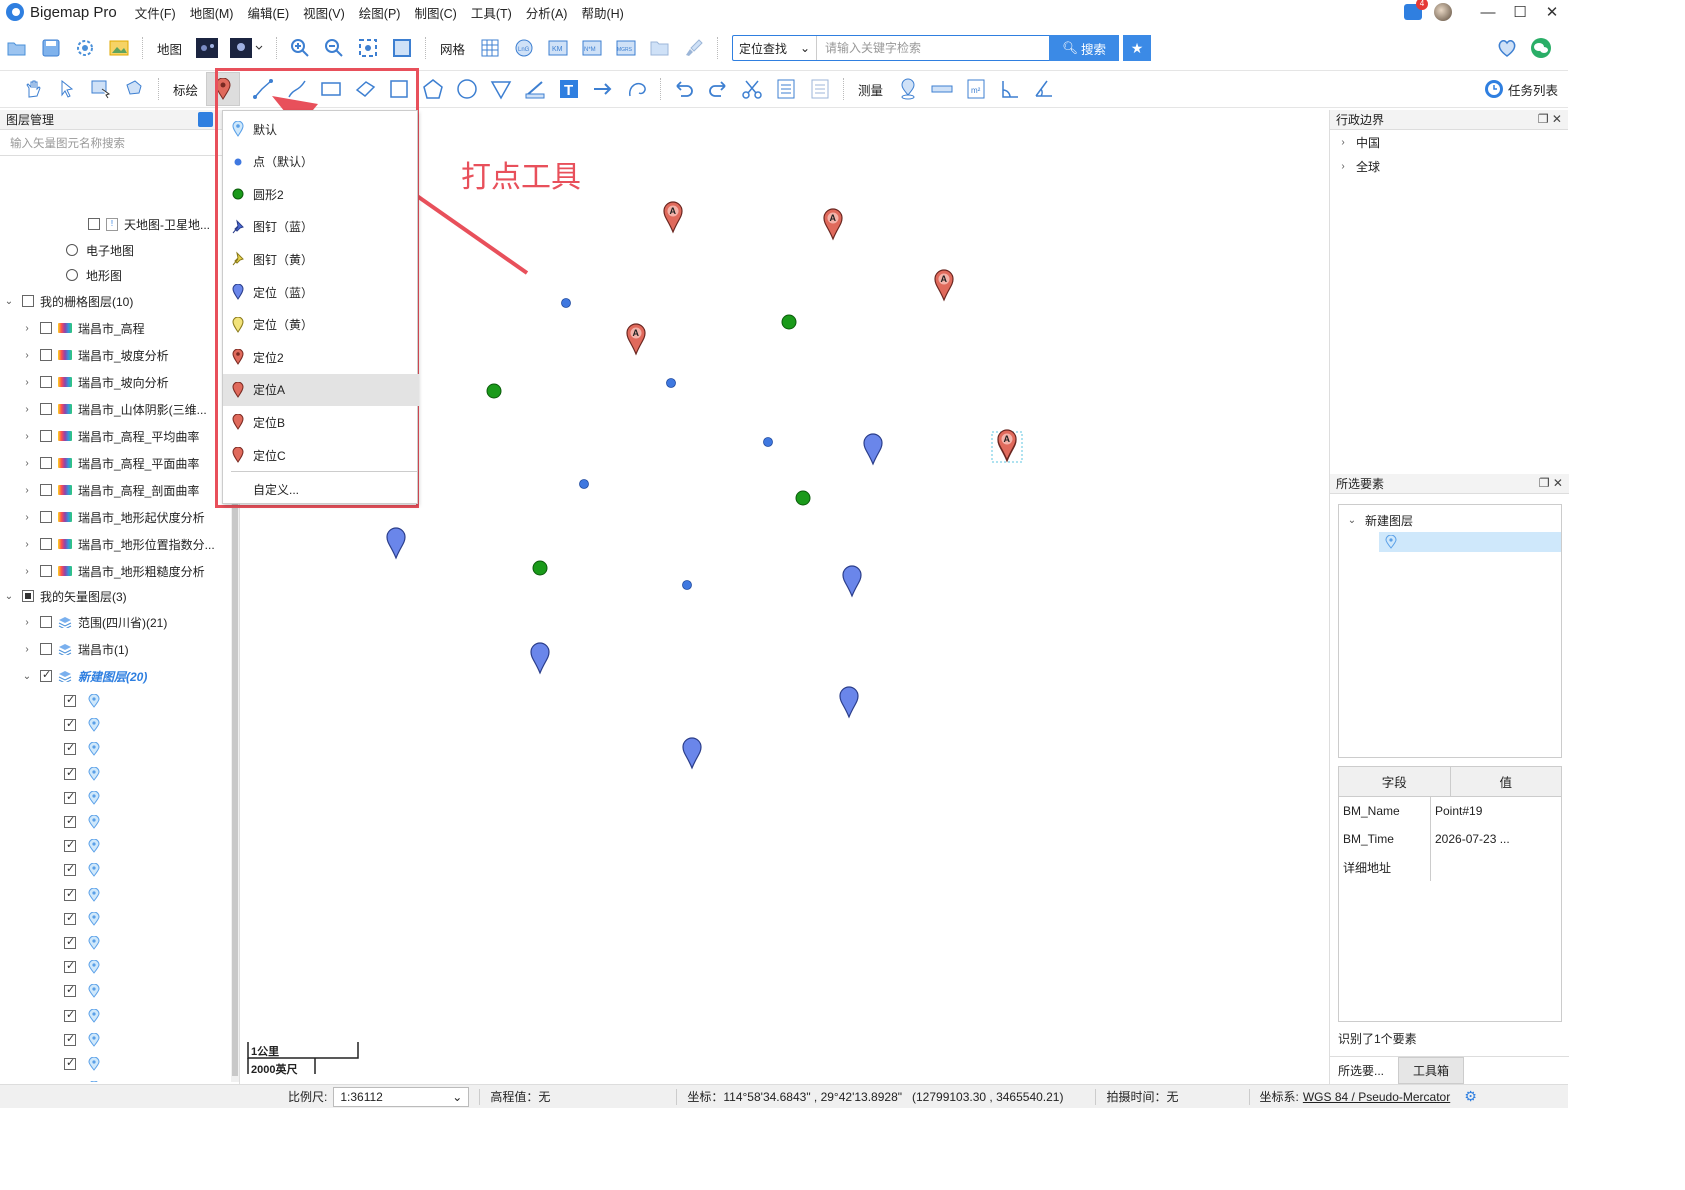  I want to click on task-list-button: 任务列表, so click(1521, 89).